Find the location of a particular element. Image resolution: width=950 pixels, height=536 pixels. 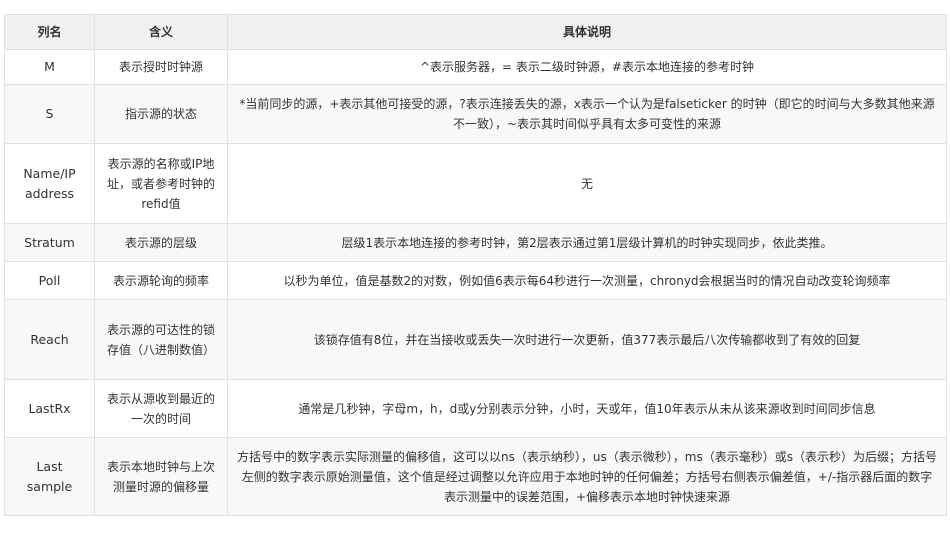

cell-meaning: 表示从源收到最近的一次的时间 is located at coordinates (161, 408).